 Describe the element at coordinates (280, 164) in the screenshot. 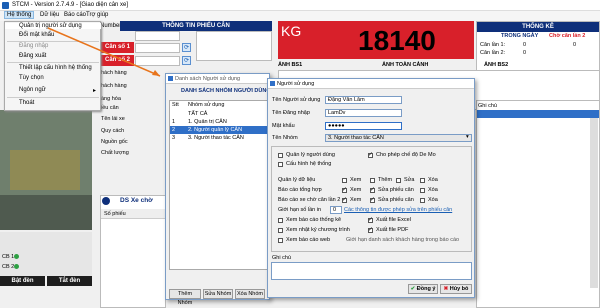

I see `config-checkbox` at that location.